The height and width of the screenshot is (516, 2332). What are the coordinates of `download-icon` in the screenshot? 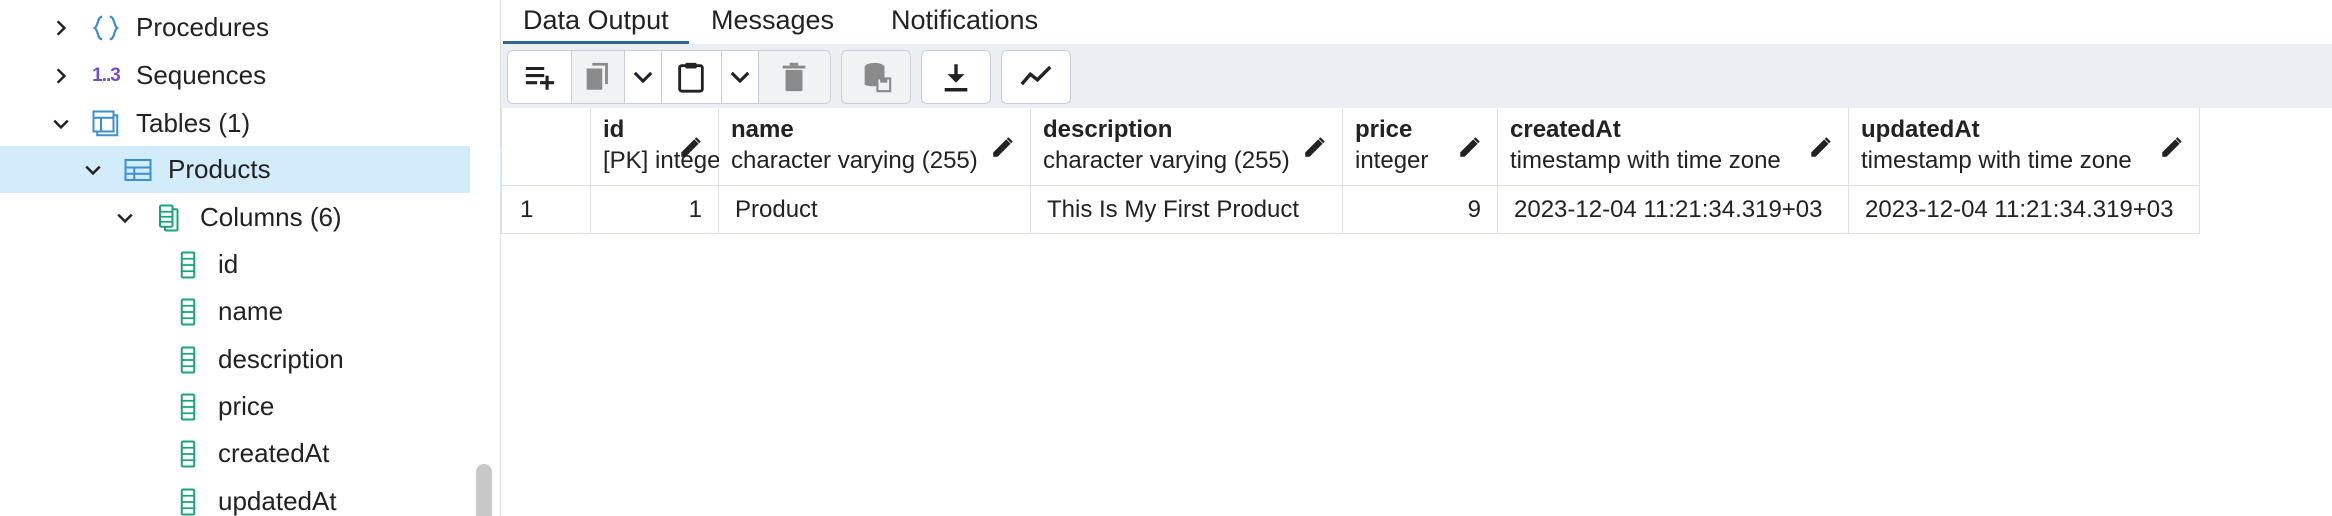 It's located at (956, 78).